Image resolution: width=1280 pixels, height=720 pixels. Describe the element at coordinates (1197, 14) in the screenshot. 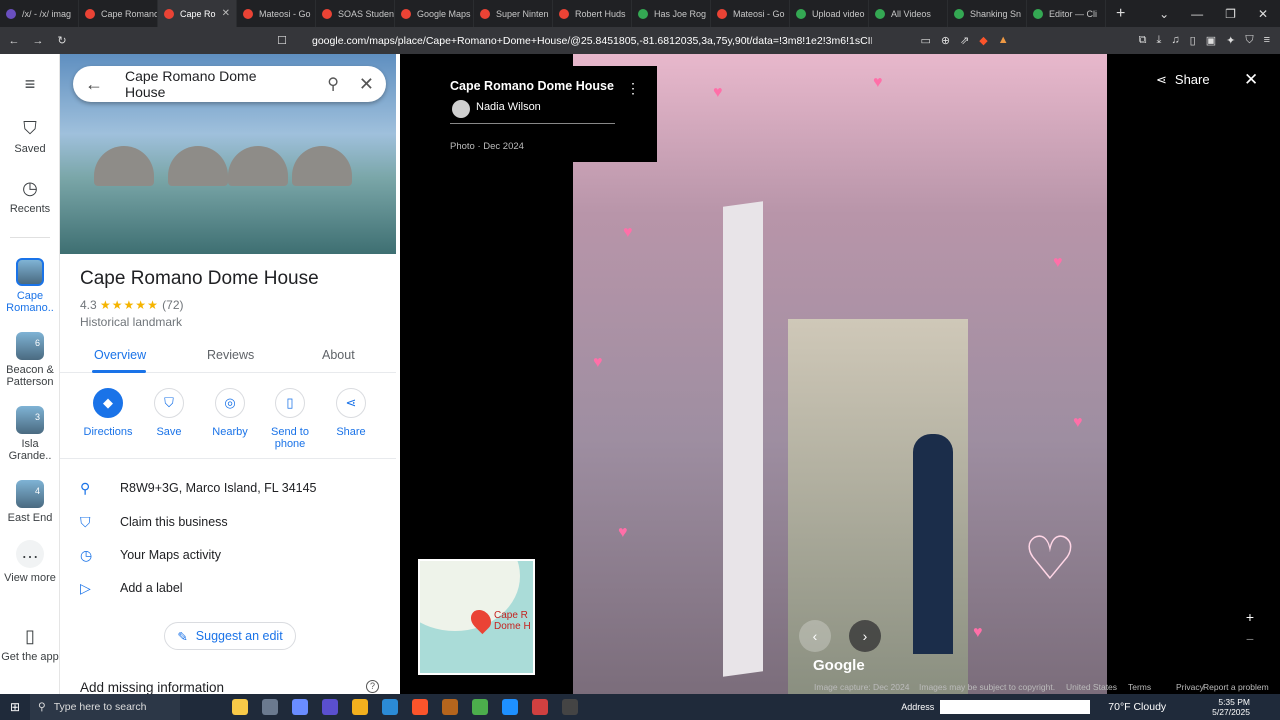

I see `minimize-button: —` at that location.